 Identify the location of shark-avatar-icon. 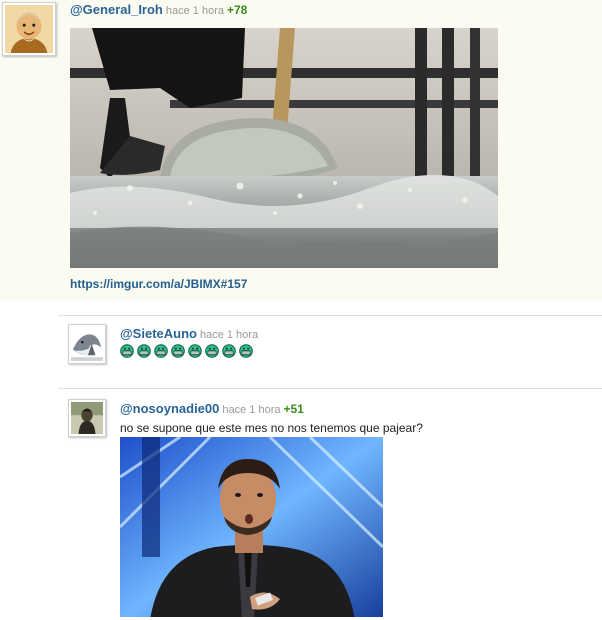
(87, 344).